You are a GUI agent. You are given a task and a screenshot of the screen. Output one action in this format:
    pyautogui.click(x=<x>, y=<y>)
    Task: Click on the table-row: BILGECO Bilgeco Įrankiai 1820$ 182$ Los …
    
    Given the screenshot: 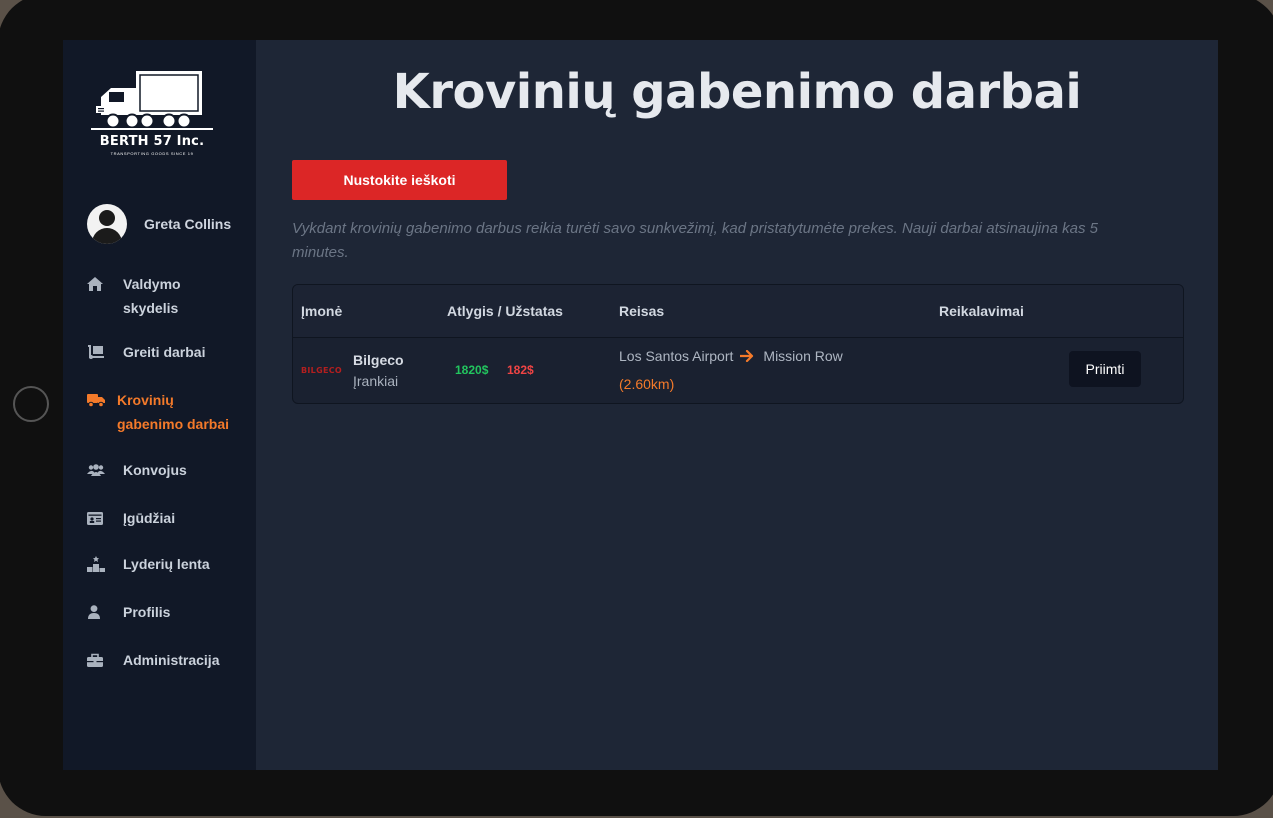 What is the action you would take?
    pyautogui.click(x=738, y=370)
    